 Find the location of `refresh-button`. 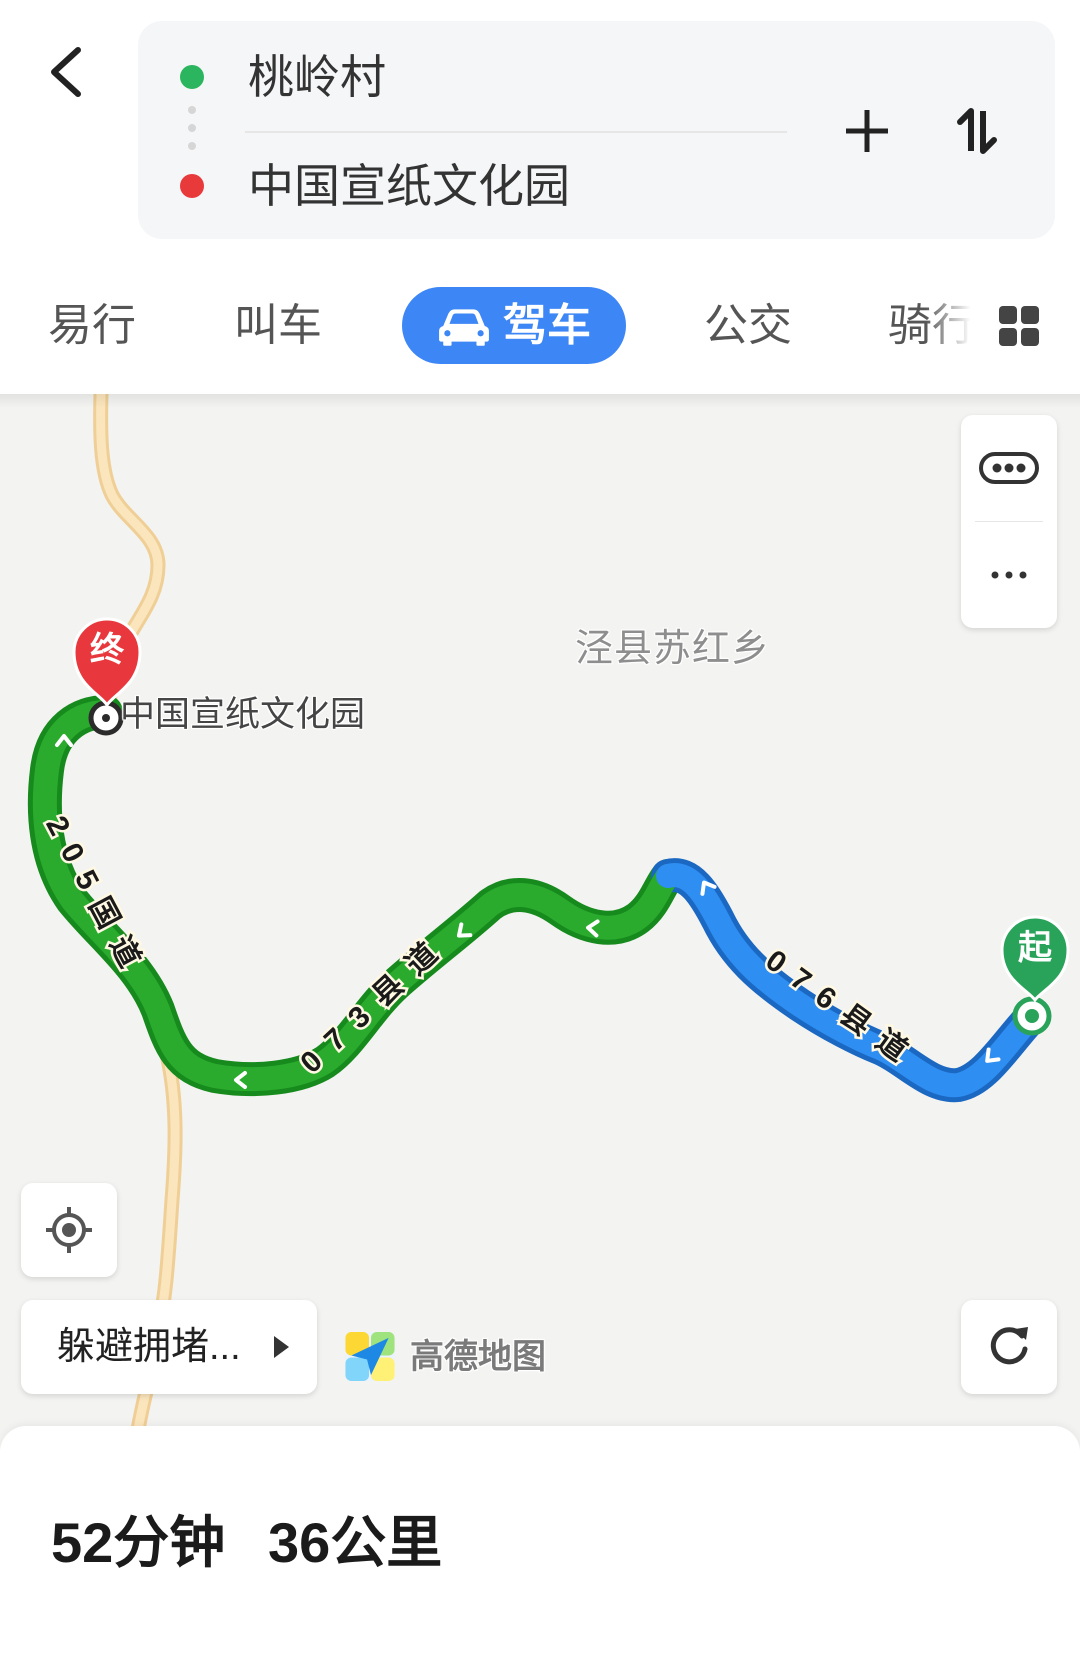

refresh-button is located at coordinates (1009, 1347).